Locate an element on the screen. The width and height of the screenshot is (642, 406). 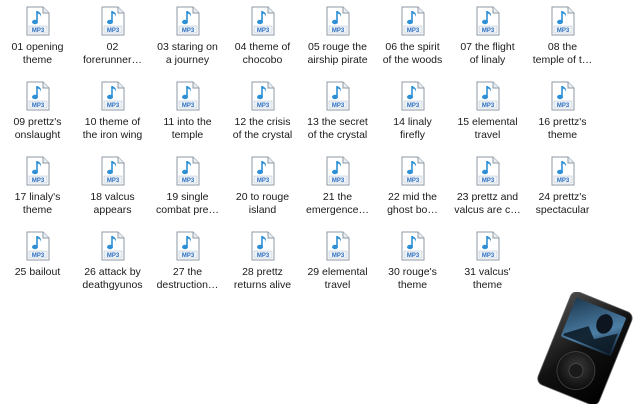
mp3-file-item: MP3 25 bailout is located at coordinates (37, 268).